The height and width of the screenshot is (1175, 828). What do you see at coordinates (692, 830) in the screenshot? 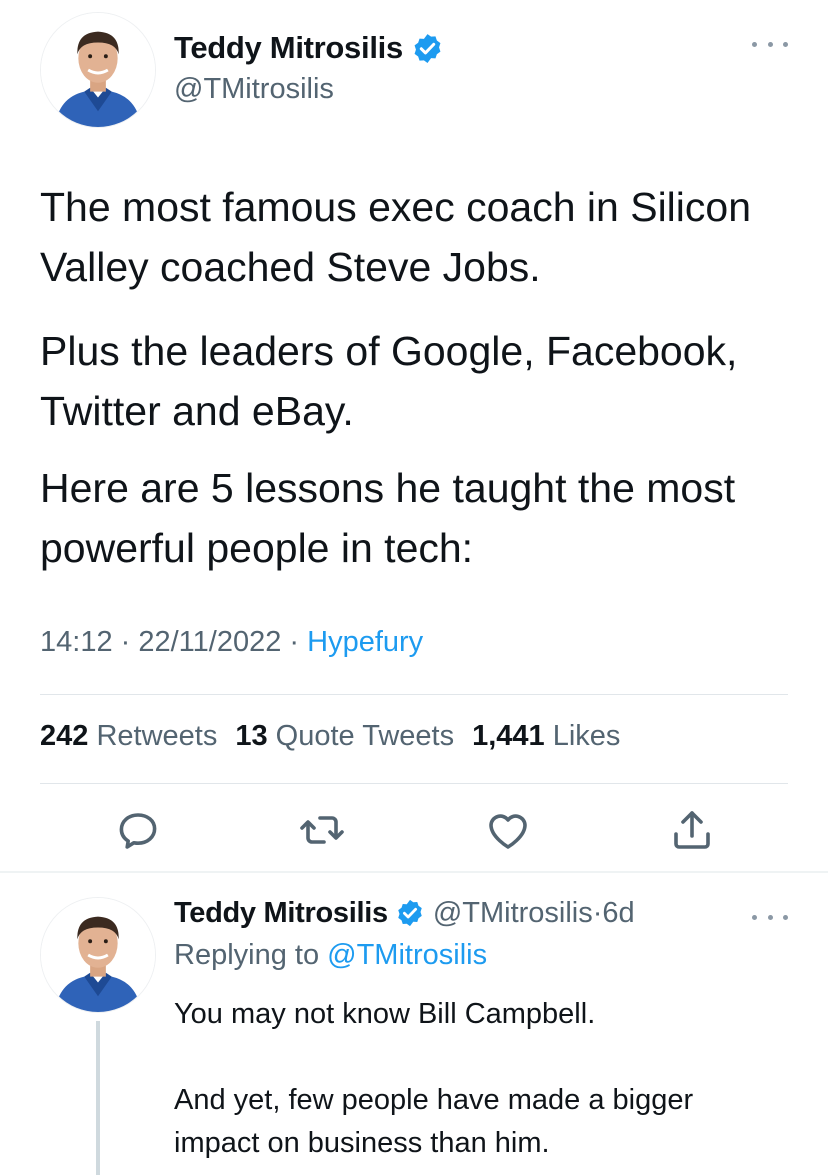
I see `share-icon` at bounding box center [692, 830].